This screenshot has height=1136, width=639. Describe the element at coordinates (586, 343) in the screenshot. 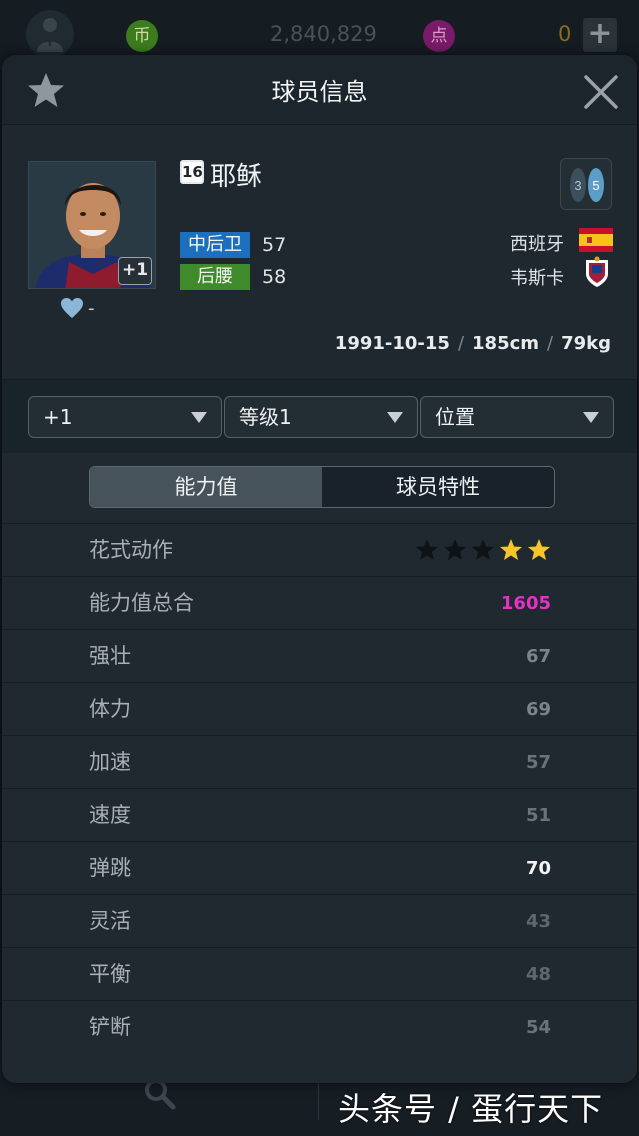

I see `weight: 79kg` at that location.